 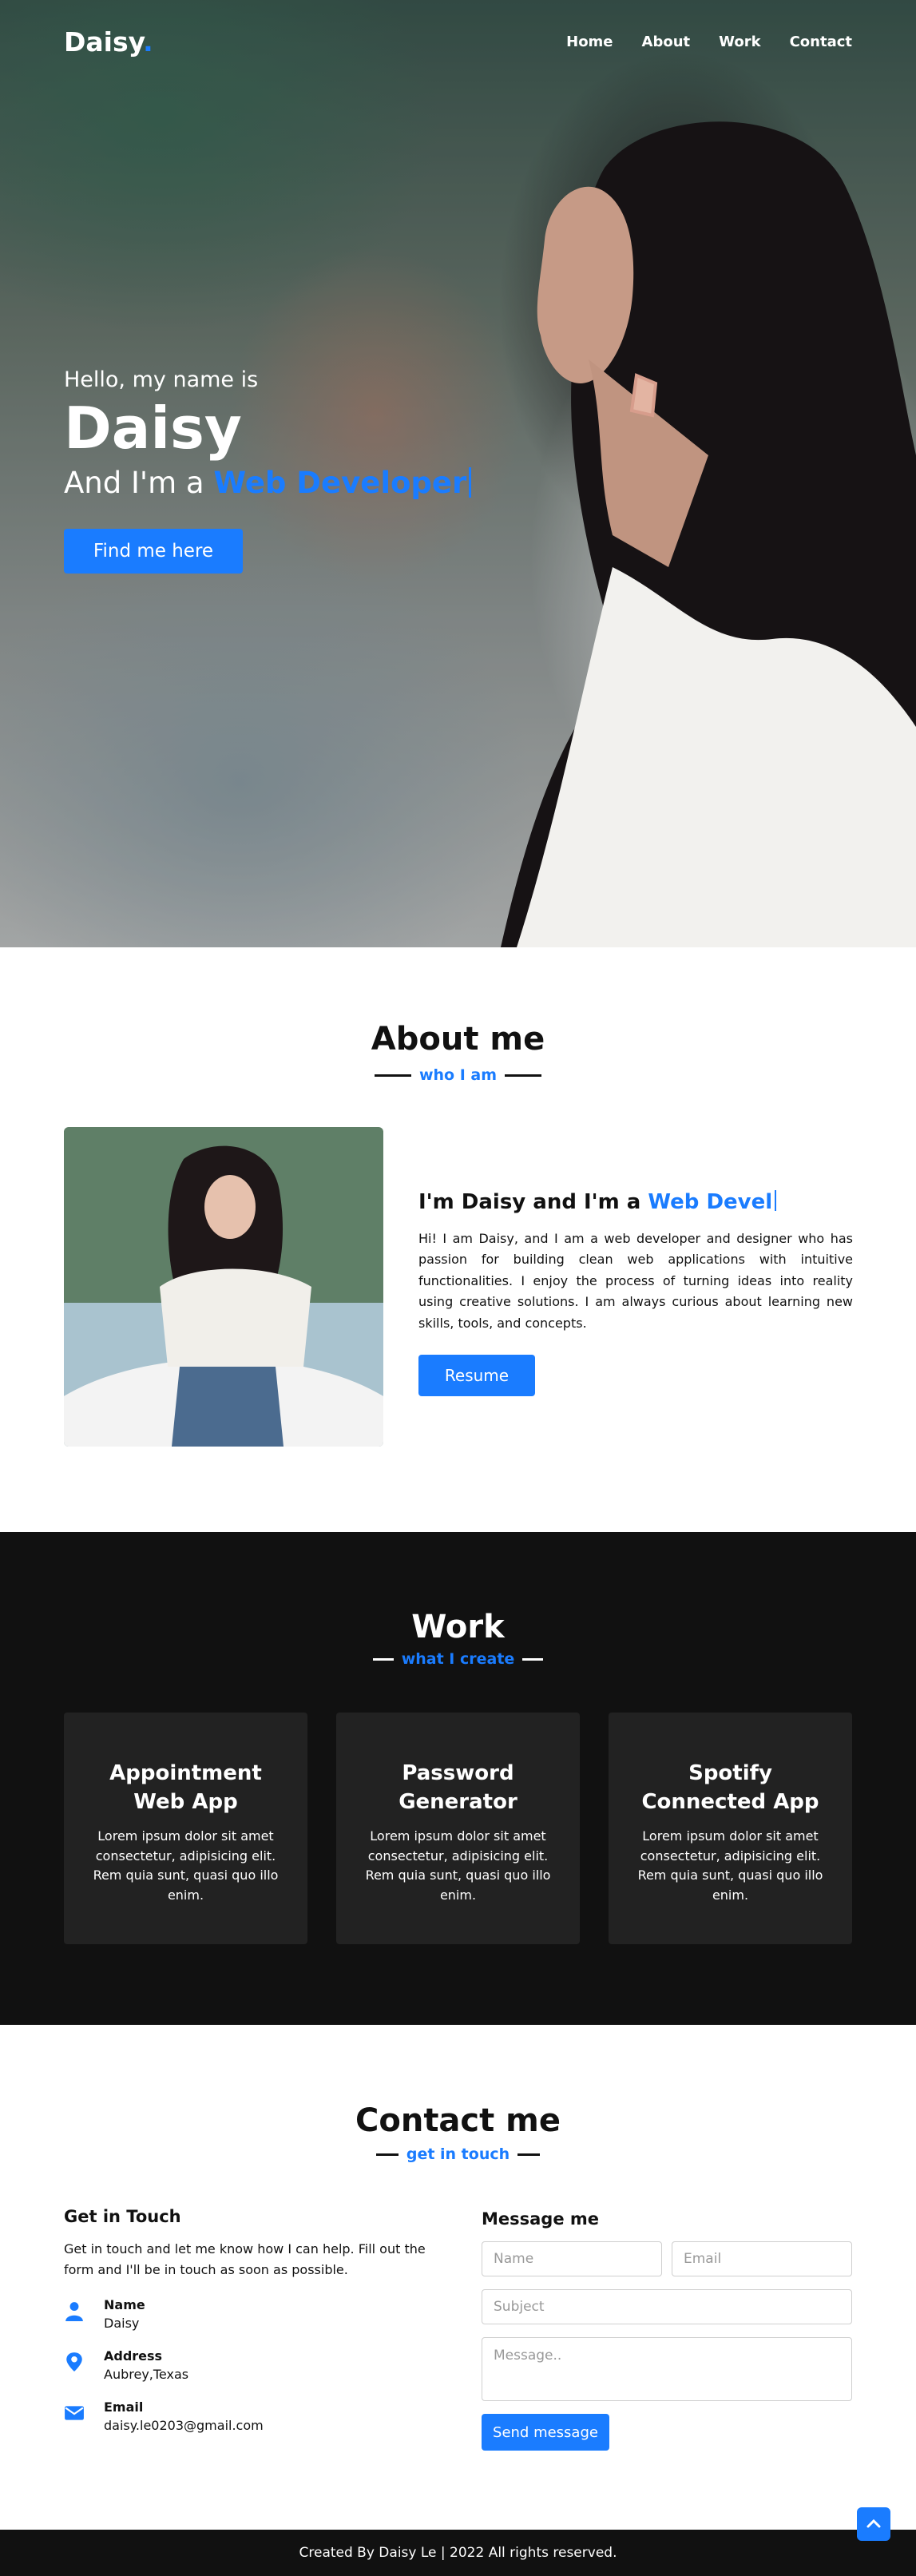 What do you see at coordinates (776, 1200) in the screenshot?
I see `about-typing-cursor` at bounding box center [776, 1200].